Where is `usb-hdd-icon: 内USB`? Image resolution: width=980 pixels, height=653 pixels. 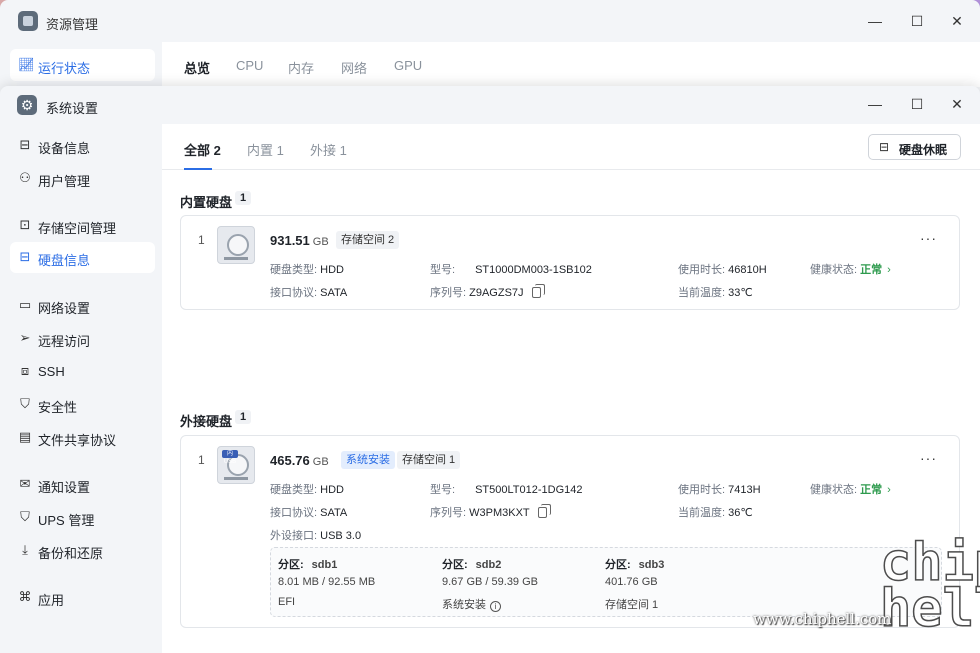
usb-hdd-icon: 内USB is located at coordinates (236, 465).